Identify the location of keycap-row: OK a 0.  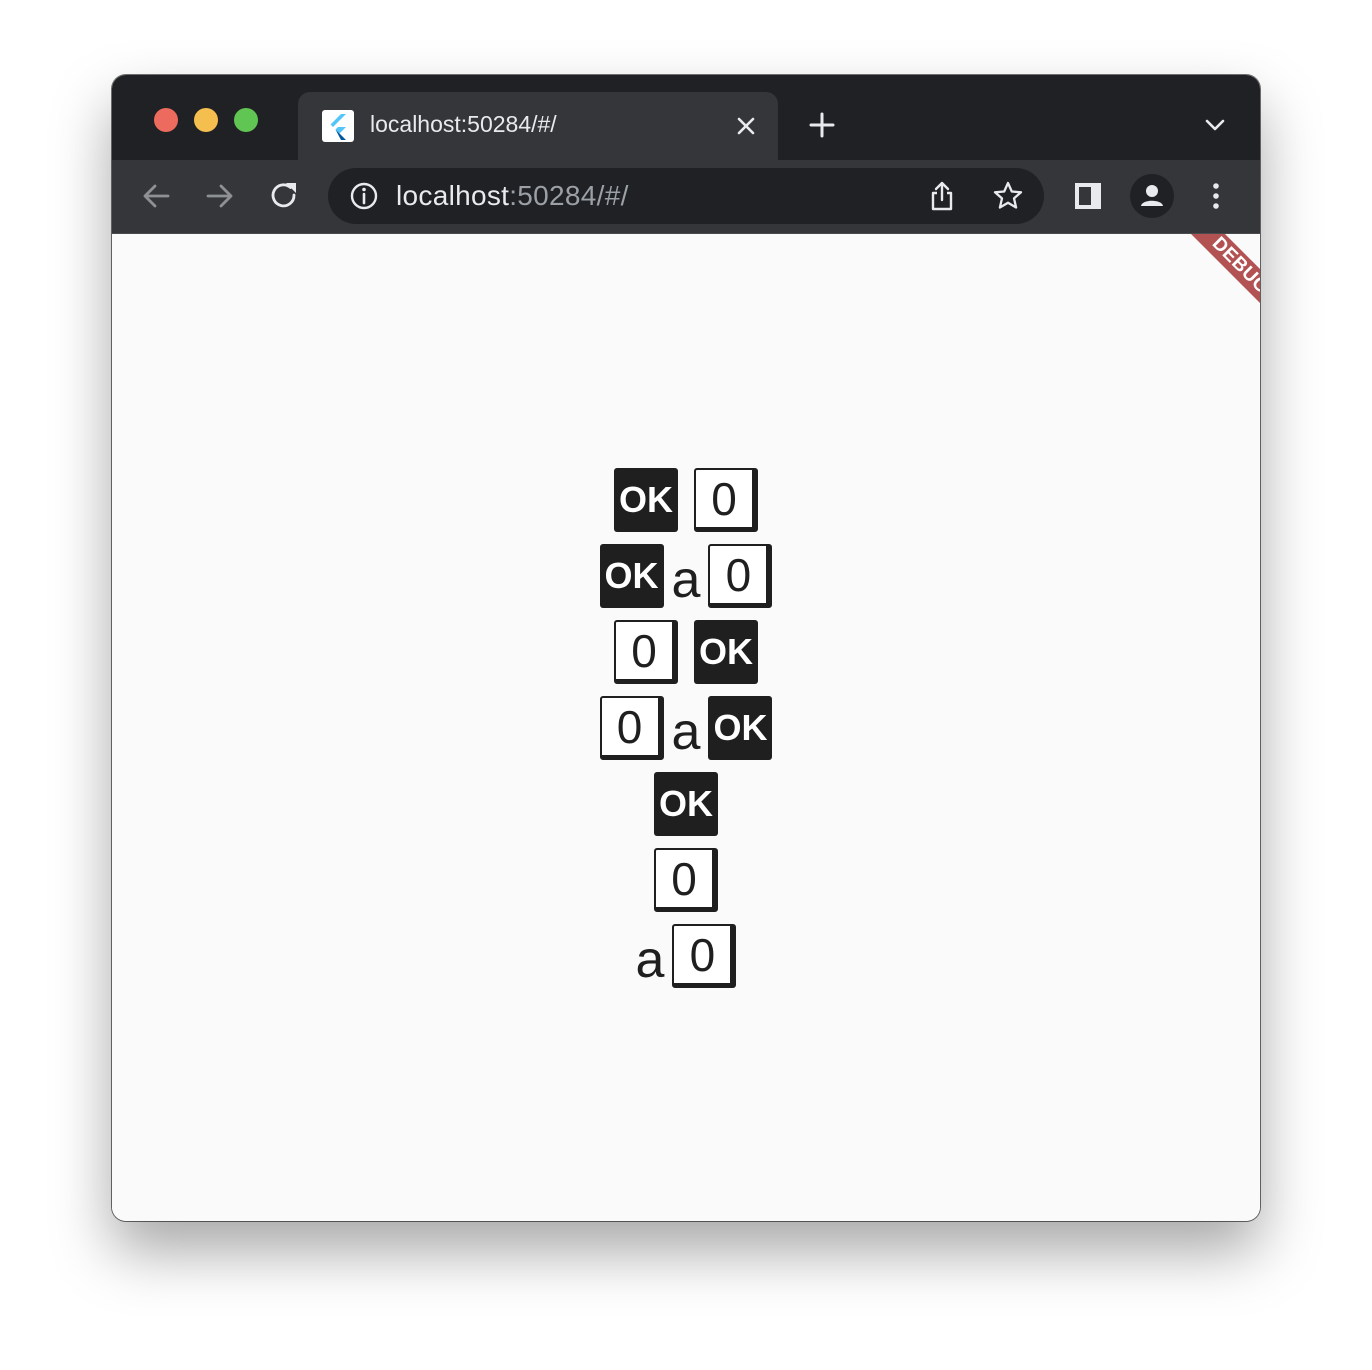
(686, 576).